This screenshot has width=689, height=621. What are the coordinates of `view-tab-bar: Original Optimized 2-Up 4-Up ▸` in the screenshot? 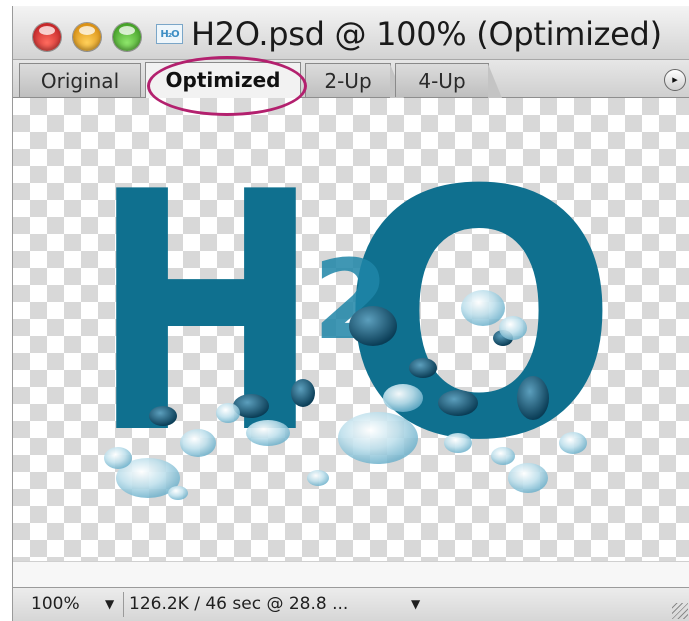 It's located at (351, 79).